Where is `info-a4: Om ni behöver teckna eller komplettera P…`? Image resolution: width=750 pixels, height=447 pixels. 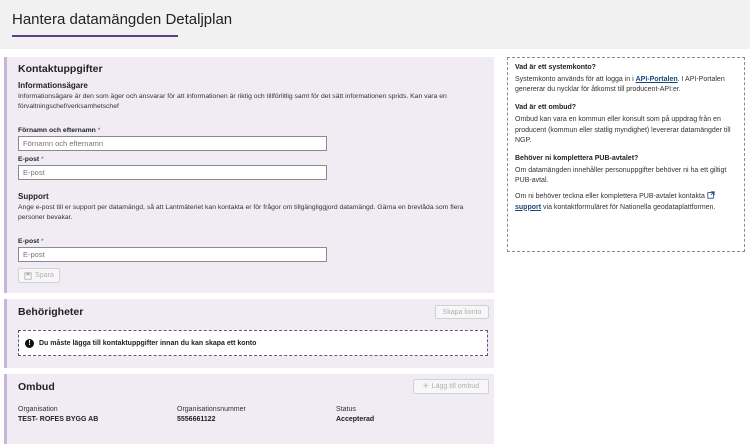
info-a4: Om ni behöver teckna eller komplettera P… is located at coordinates (615, 201).